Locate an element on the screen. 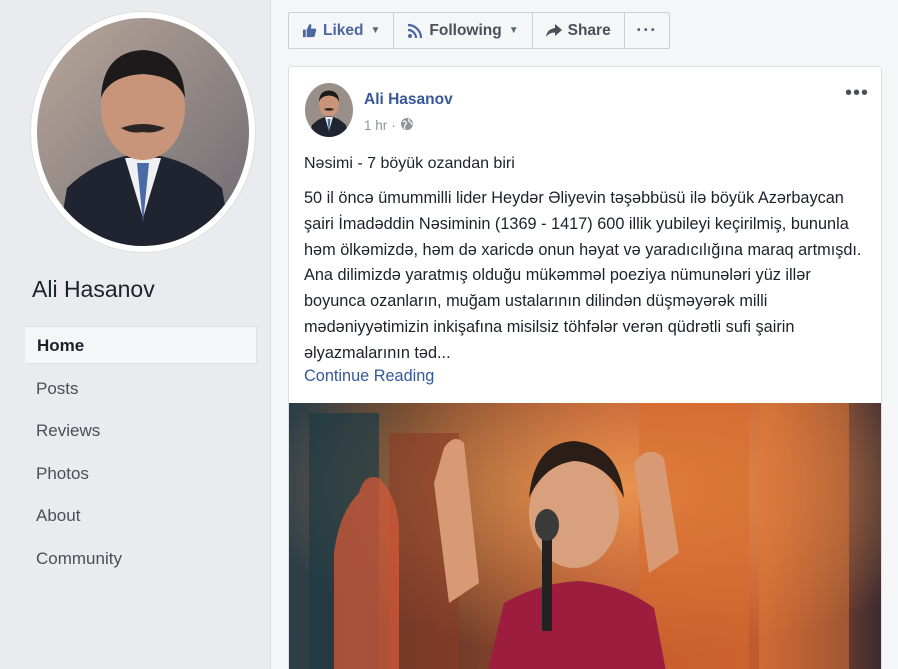 Image resolution: width=898 pixels, height=669 pixels. post-options-button: ••• is located at coordinates (857, 93).